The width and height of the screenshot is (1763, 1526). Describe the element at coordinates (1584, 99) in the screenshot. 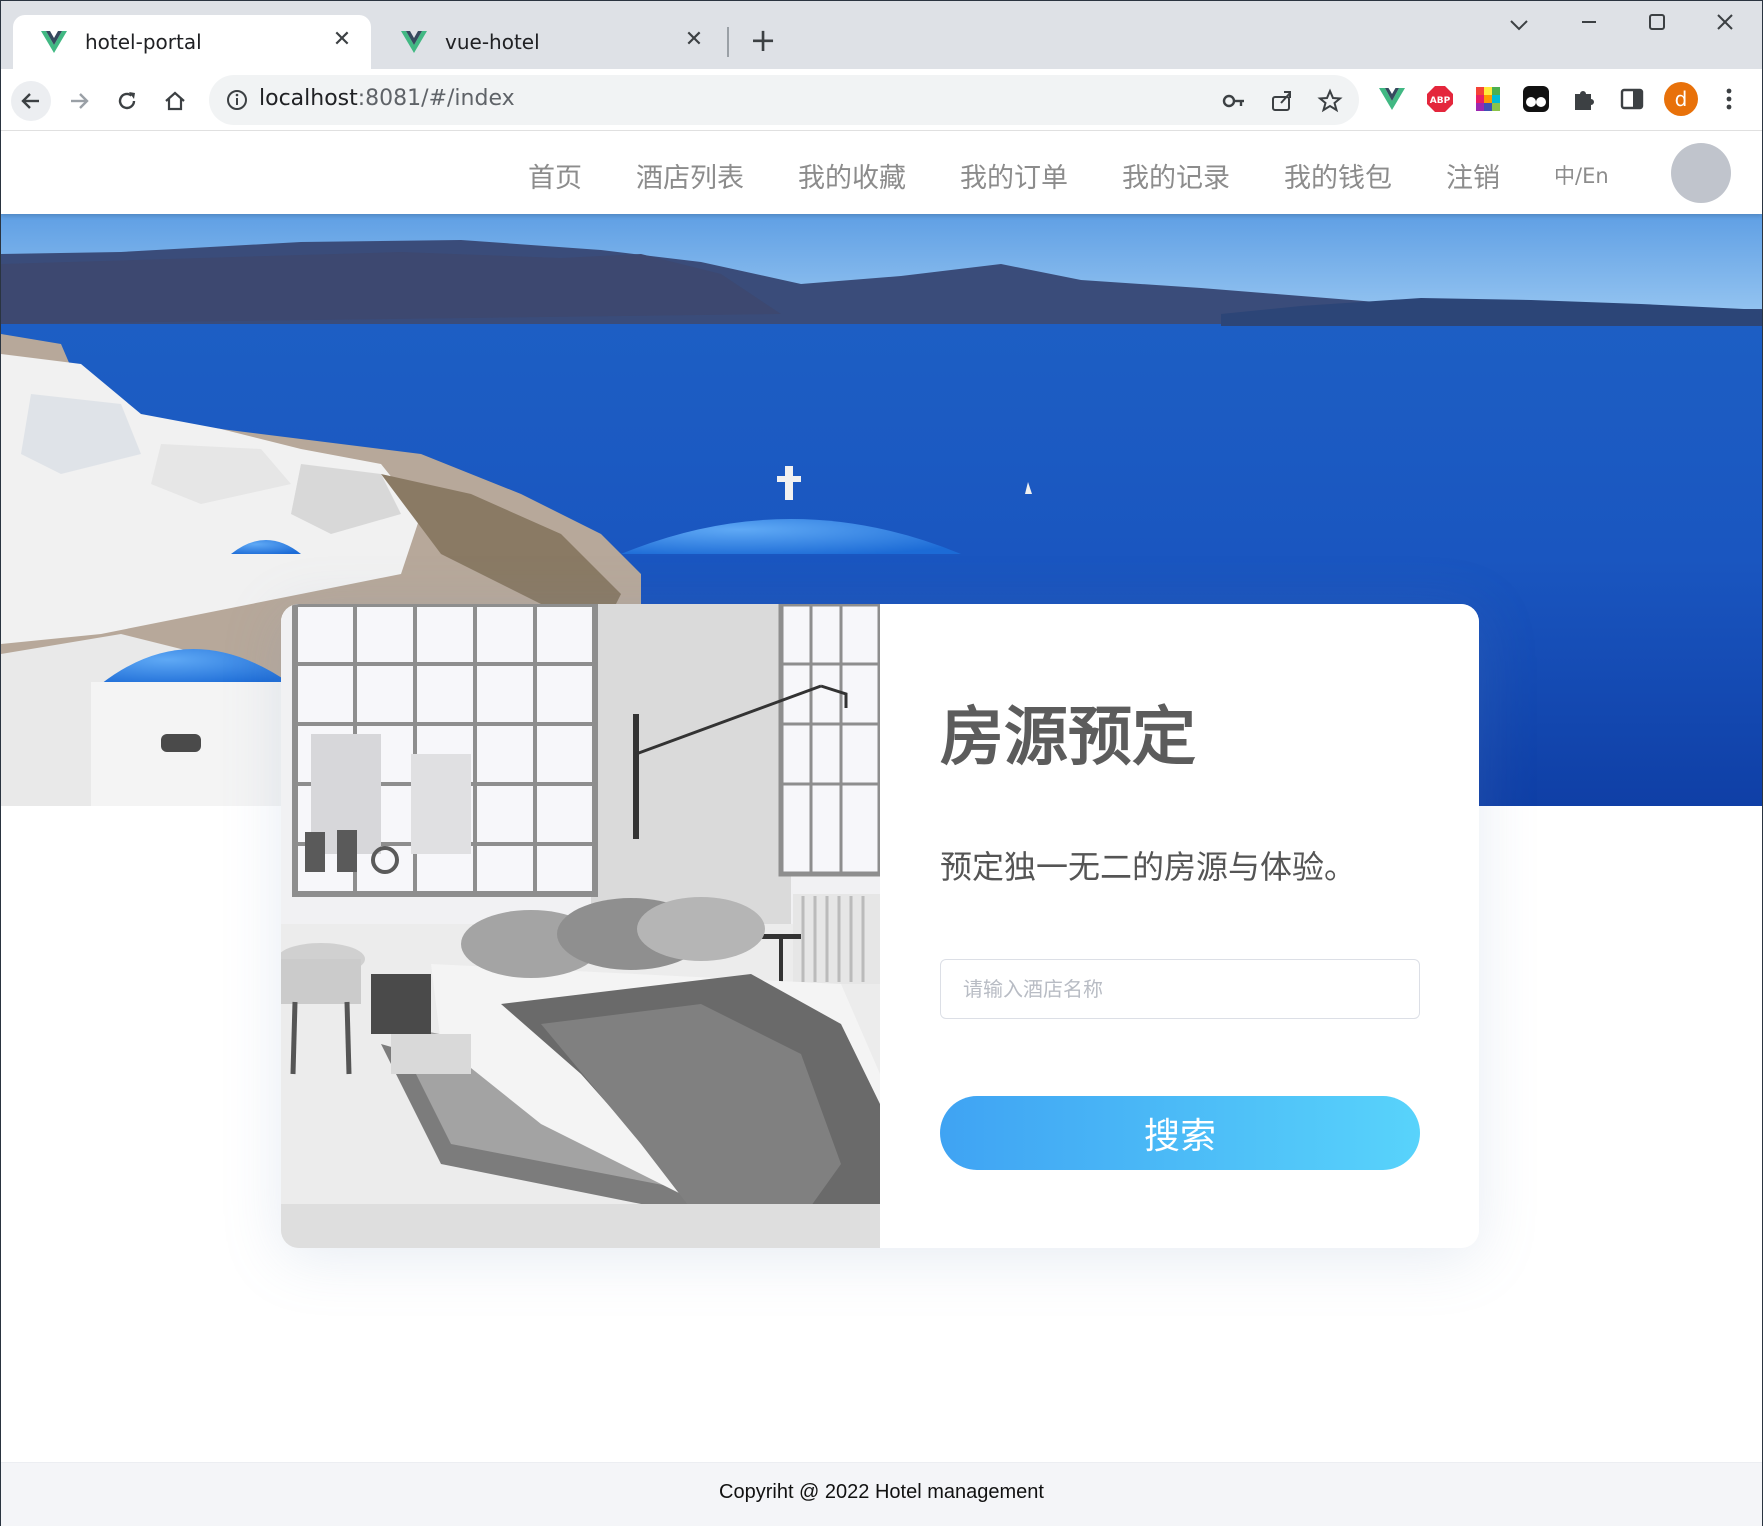

I see `extensions-puzzle-icon` at that location.